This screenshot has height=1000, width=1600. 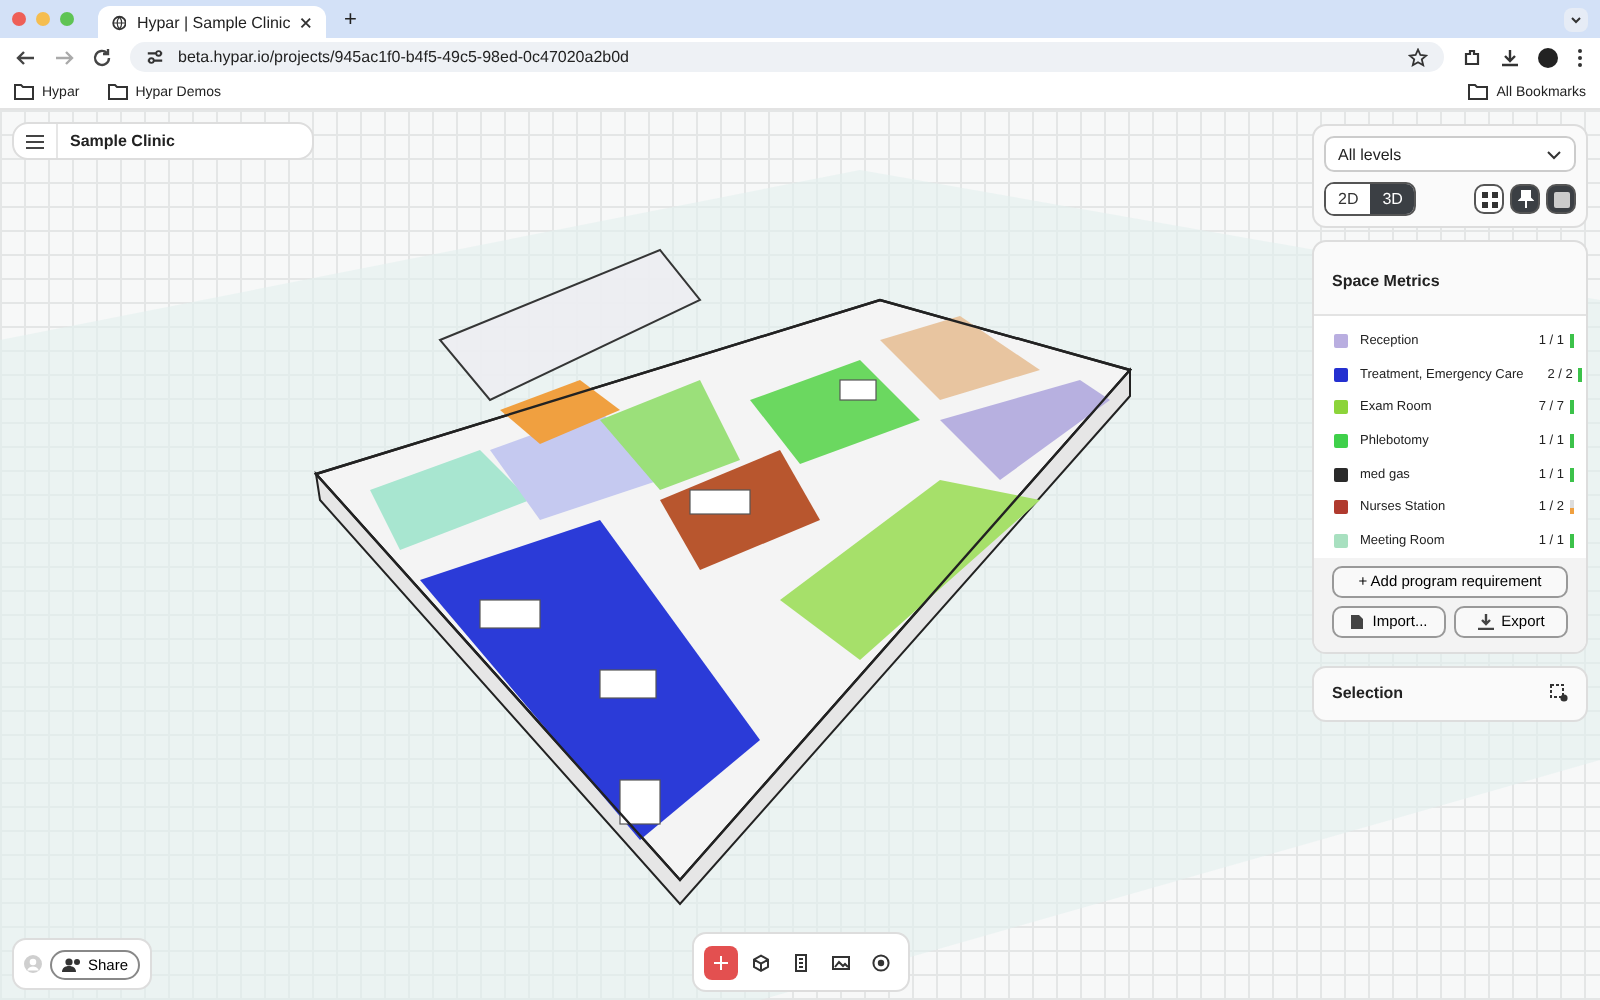 I want to click on new-tab-button: +, so click(x=350, y=19).